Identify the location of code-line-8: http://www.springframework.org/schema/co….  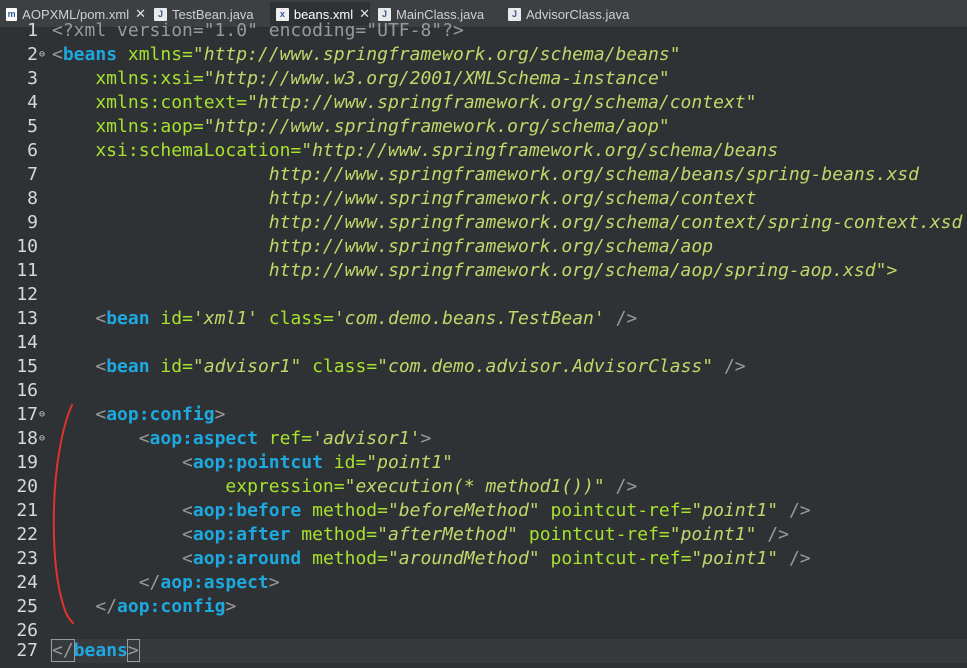
(404, 198).